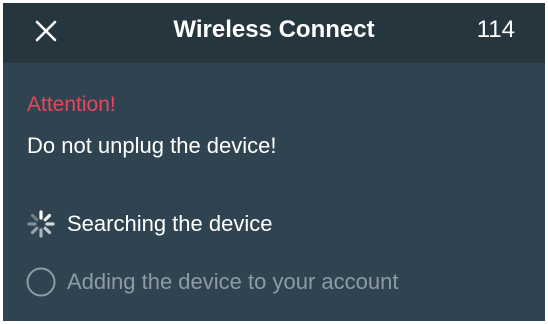 This screenshot has height=324, width=548. What do you see at coordinates (41, 224) in the screenshot?
I see `spinner-icon` at bounding box center [41, 224].